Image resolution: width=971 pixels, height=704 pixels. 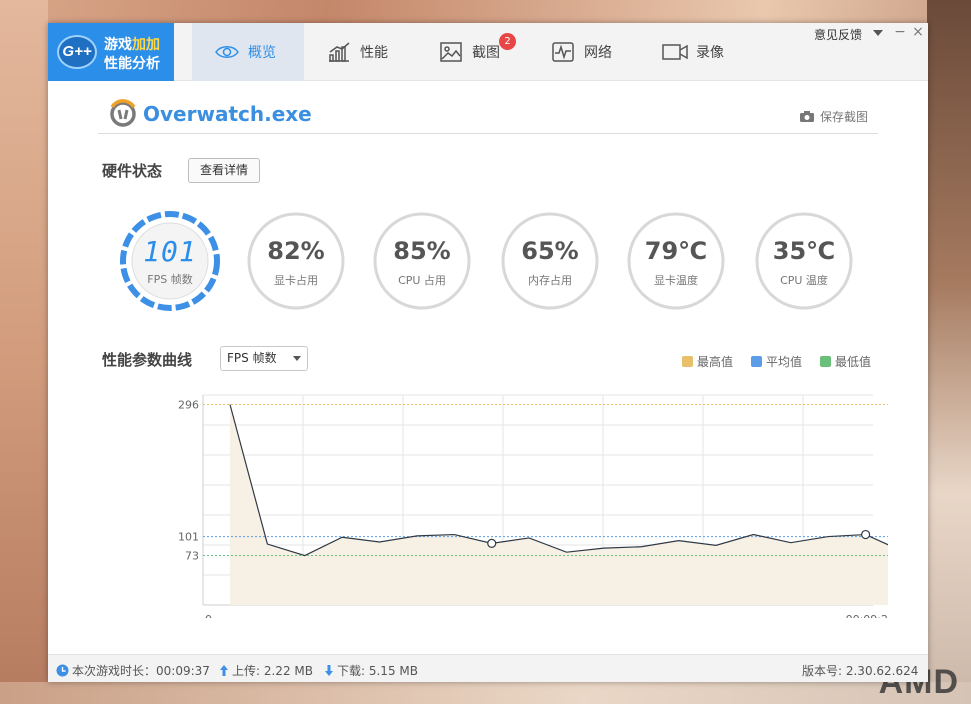 What do you see at coordinates (141, 671) in the screenshot?
I see `play-duration-text: 本次游戏时长：00:09:37` at bounding box center [141, 671].